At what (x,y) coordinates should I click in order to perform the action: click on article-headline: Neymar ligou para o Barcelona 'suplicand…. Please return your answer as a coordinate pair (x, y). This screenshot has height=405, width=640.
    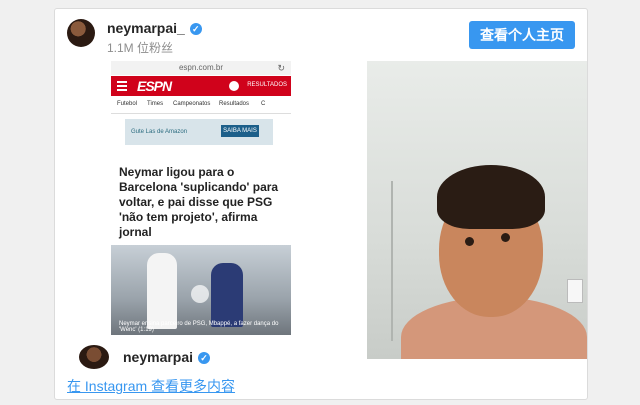
    Looking at the image, I should click on (199, 202).